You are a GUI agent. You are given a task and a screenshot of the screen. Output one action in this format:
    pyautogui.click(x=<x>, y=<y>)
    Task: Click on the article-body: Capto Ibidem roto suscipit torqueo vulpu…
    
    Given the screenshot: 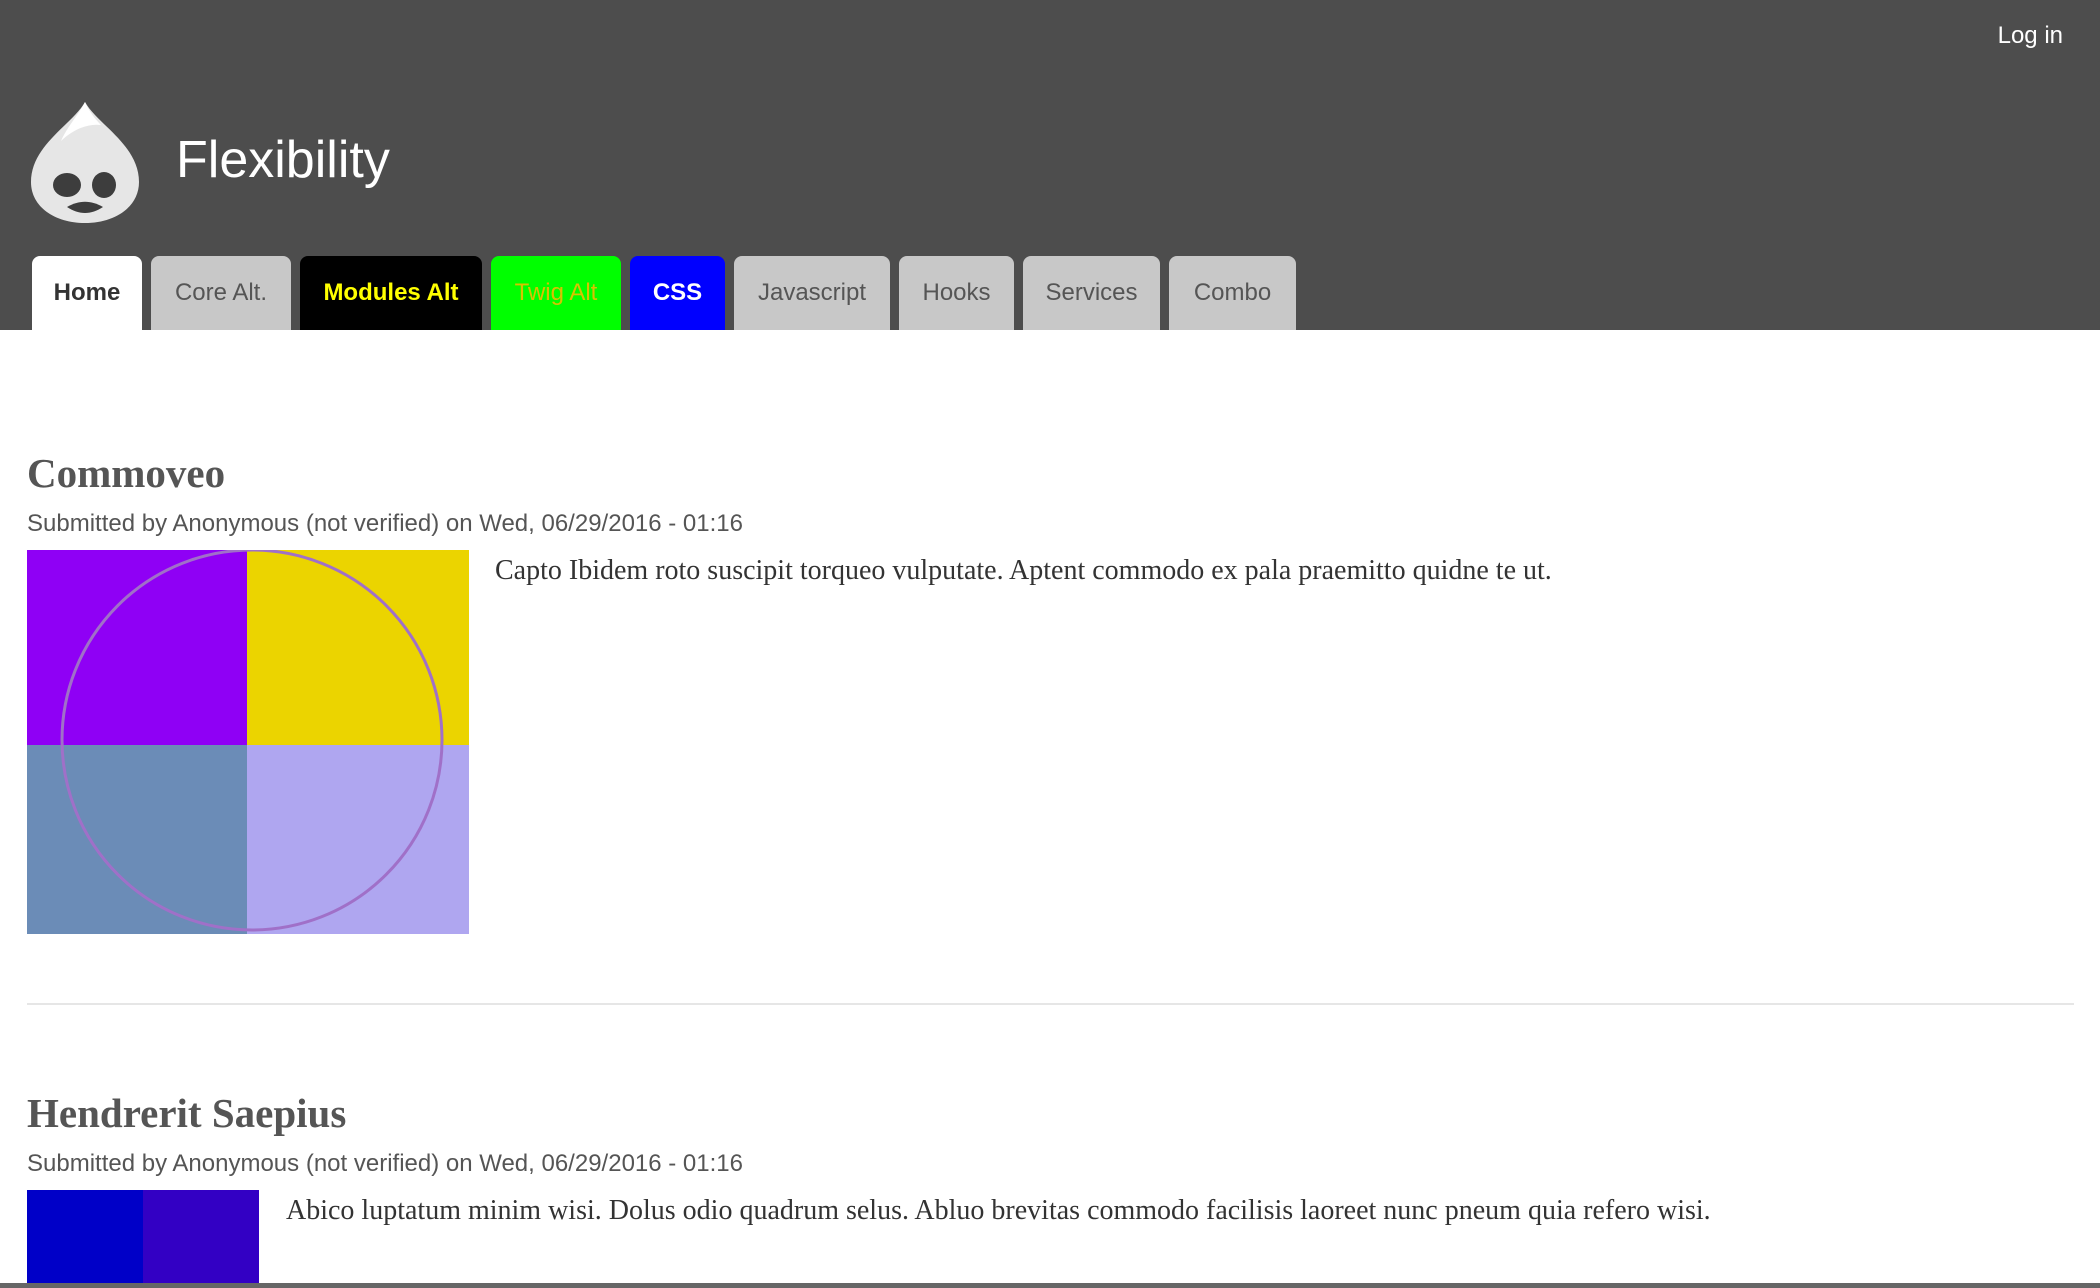 What is the action you would take?
    pyautogui.click(x=1023, y=570)
    